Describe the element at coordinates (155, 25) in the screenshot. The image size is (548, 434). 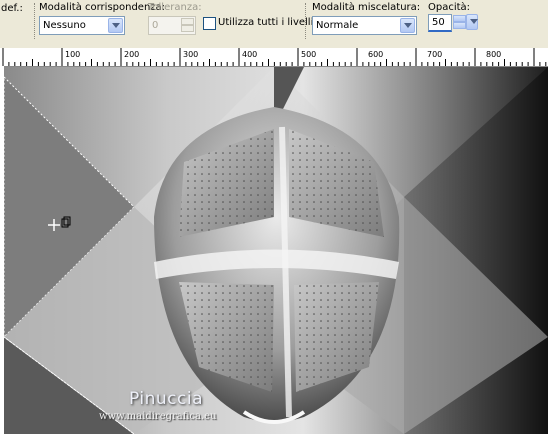
I see `tolerance-value: 0` at that location.